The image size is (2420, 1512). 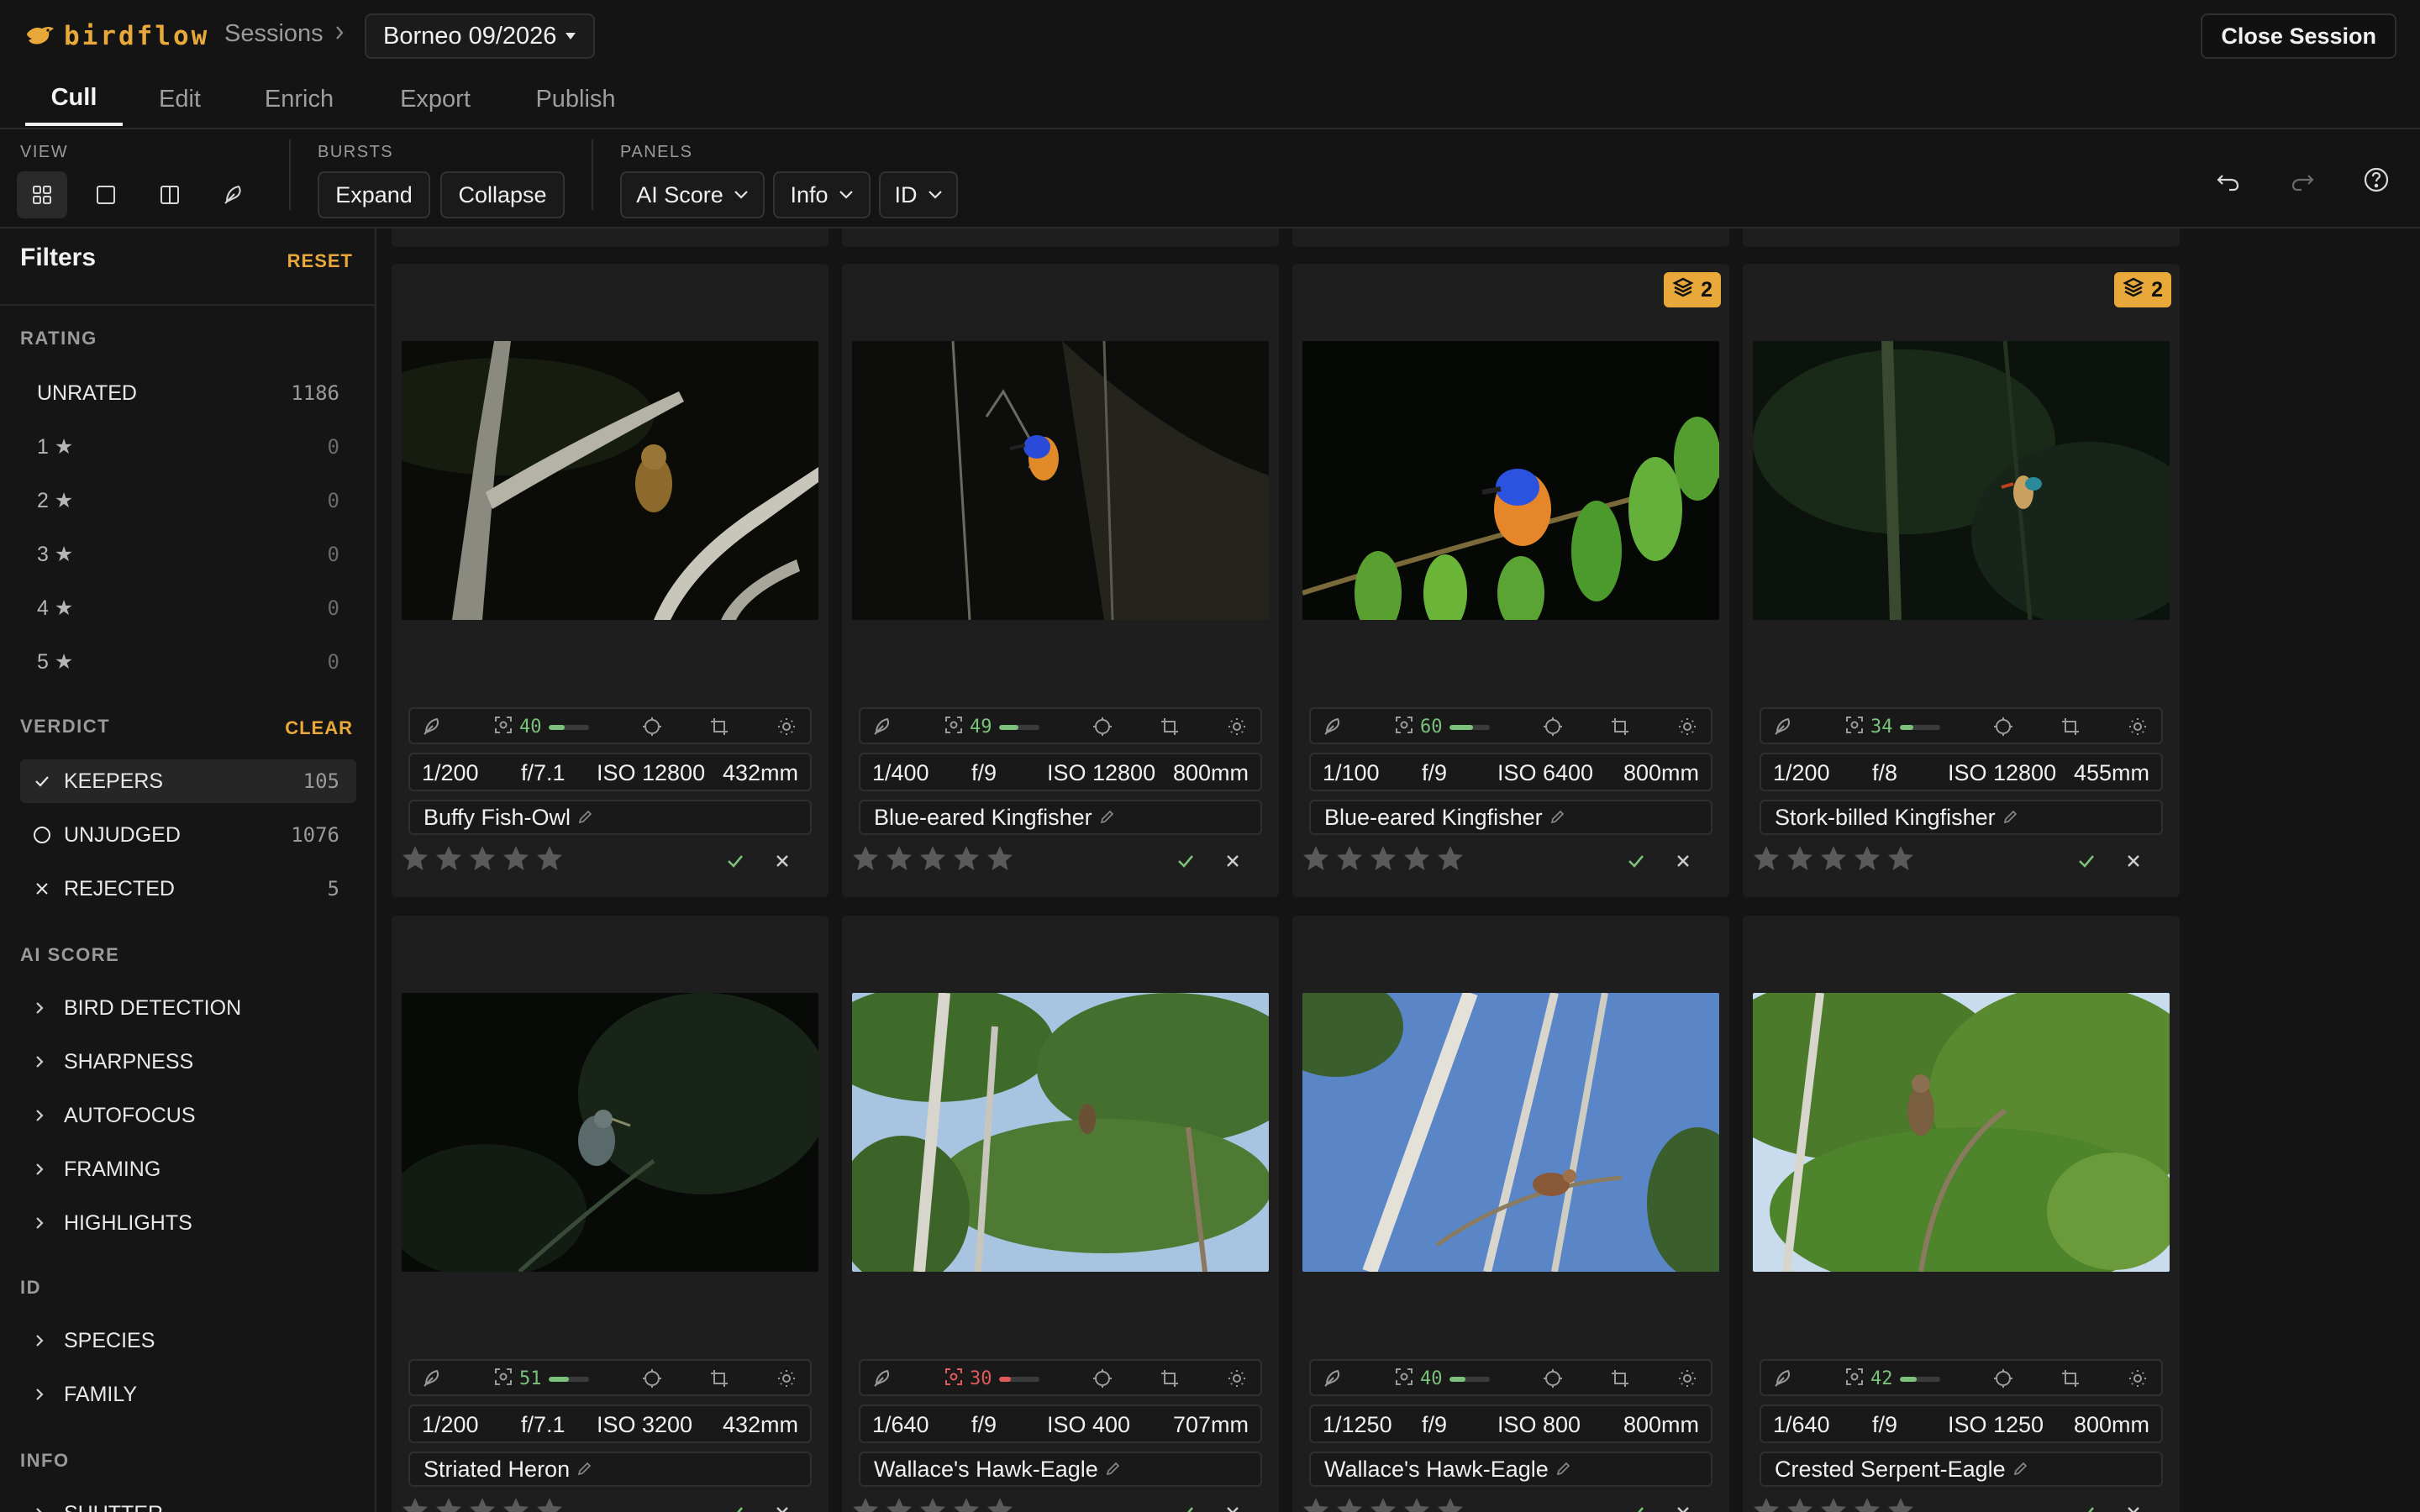 What do you see at coordinates (610, 1469) in the screenshot?
I see `species-field: Striated Heron` at bounding box center [610, 1469].